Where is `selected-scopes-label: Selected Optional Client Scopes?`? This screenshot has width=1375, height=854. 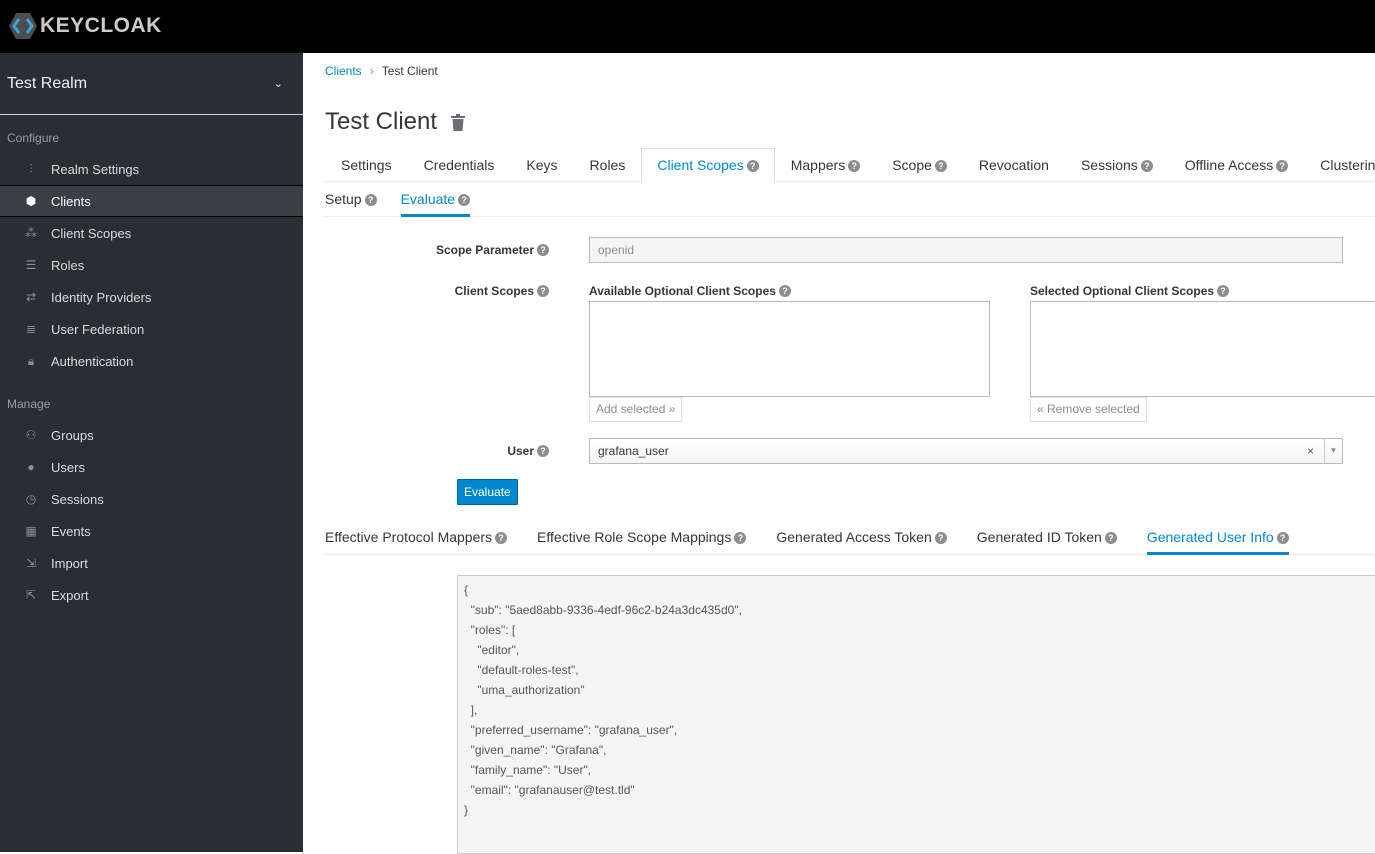 selected-scopes-label: Selected Optional Client Scopes? is located at coordinates (1130, 291).